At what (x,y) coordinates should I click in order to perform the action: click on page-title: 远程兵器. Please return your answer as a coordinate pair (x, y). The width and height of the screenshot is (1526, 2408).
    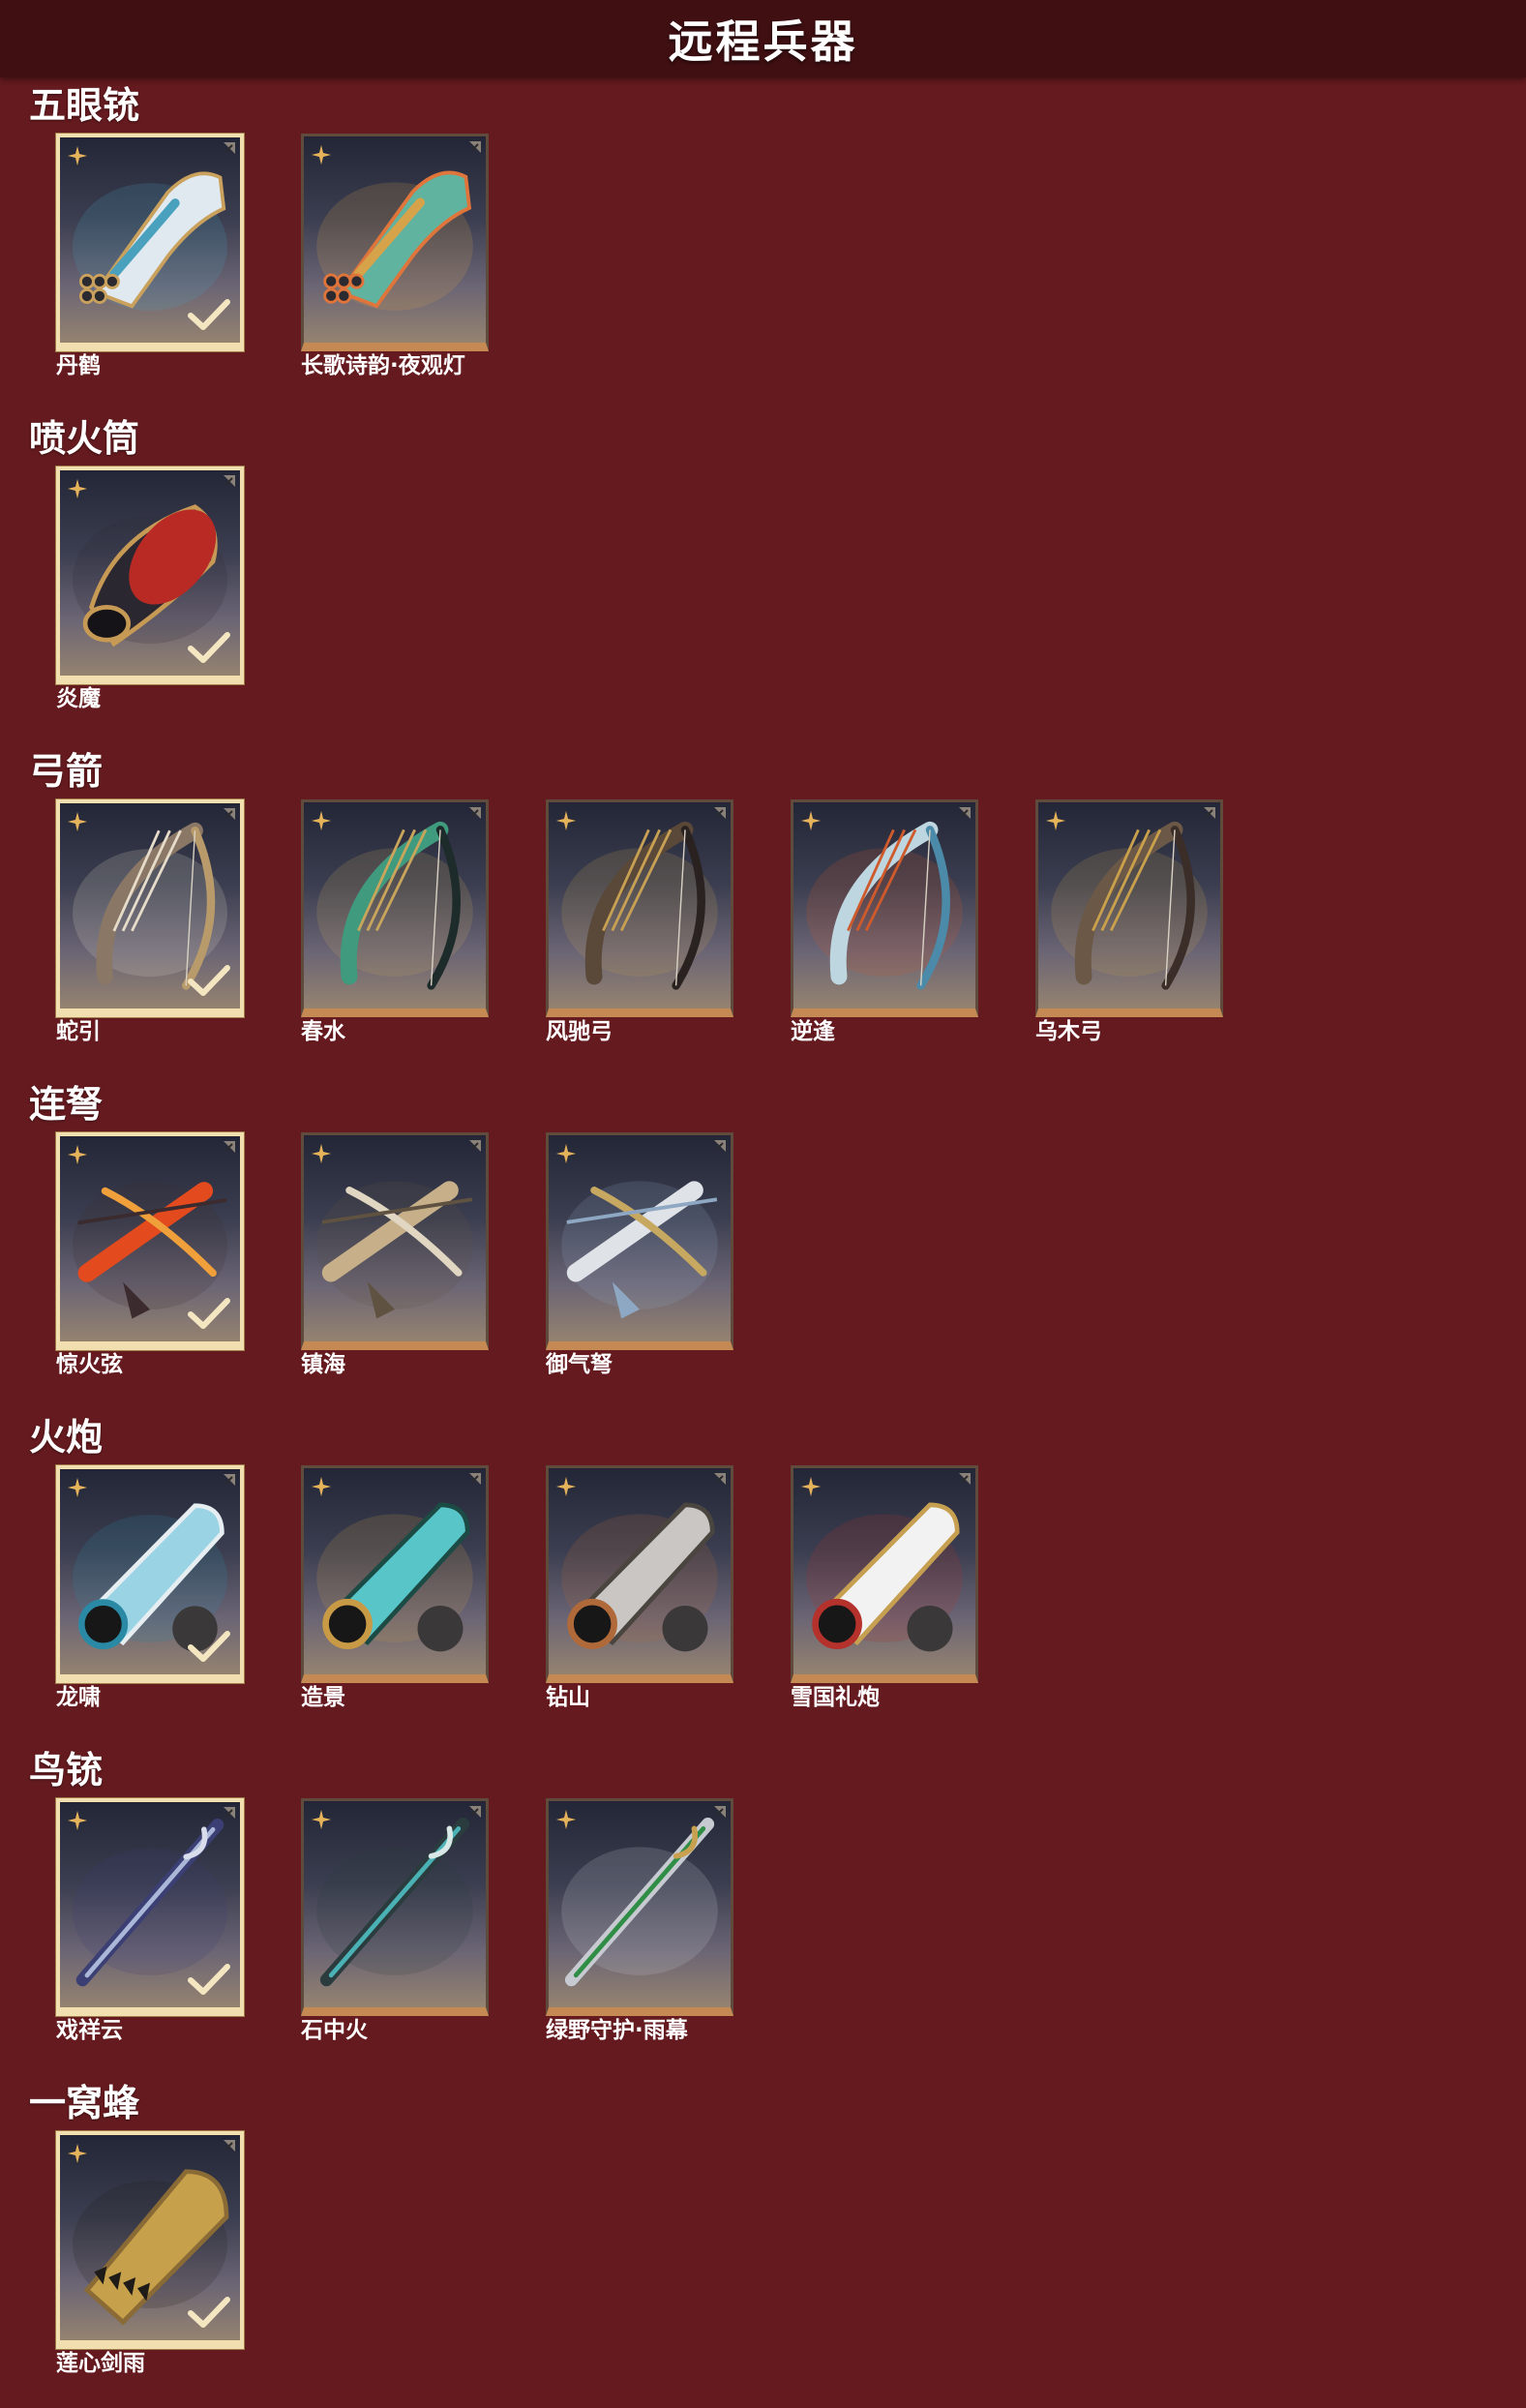
    Looking at the image, I should click on (763, 41).